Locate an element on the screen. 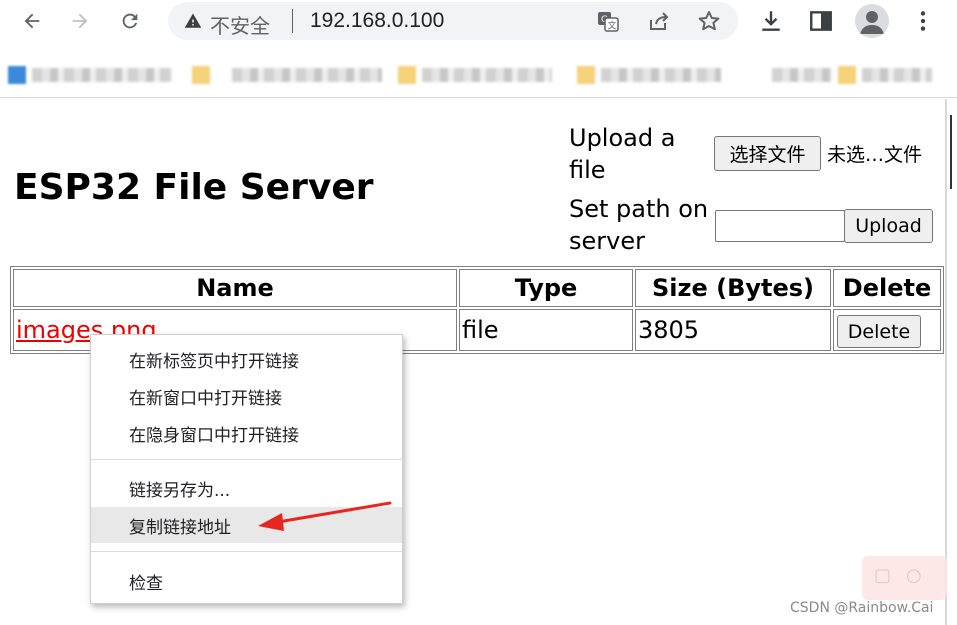 This screenshot has width=957, height=625. no-file-chosen-text: 未选…文件 is located at coordinates (875, 155).